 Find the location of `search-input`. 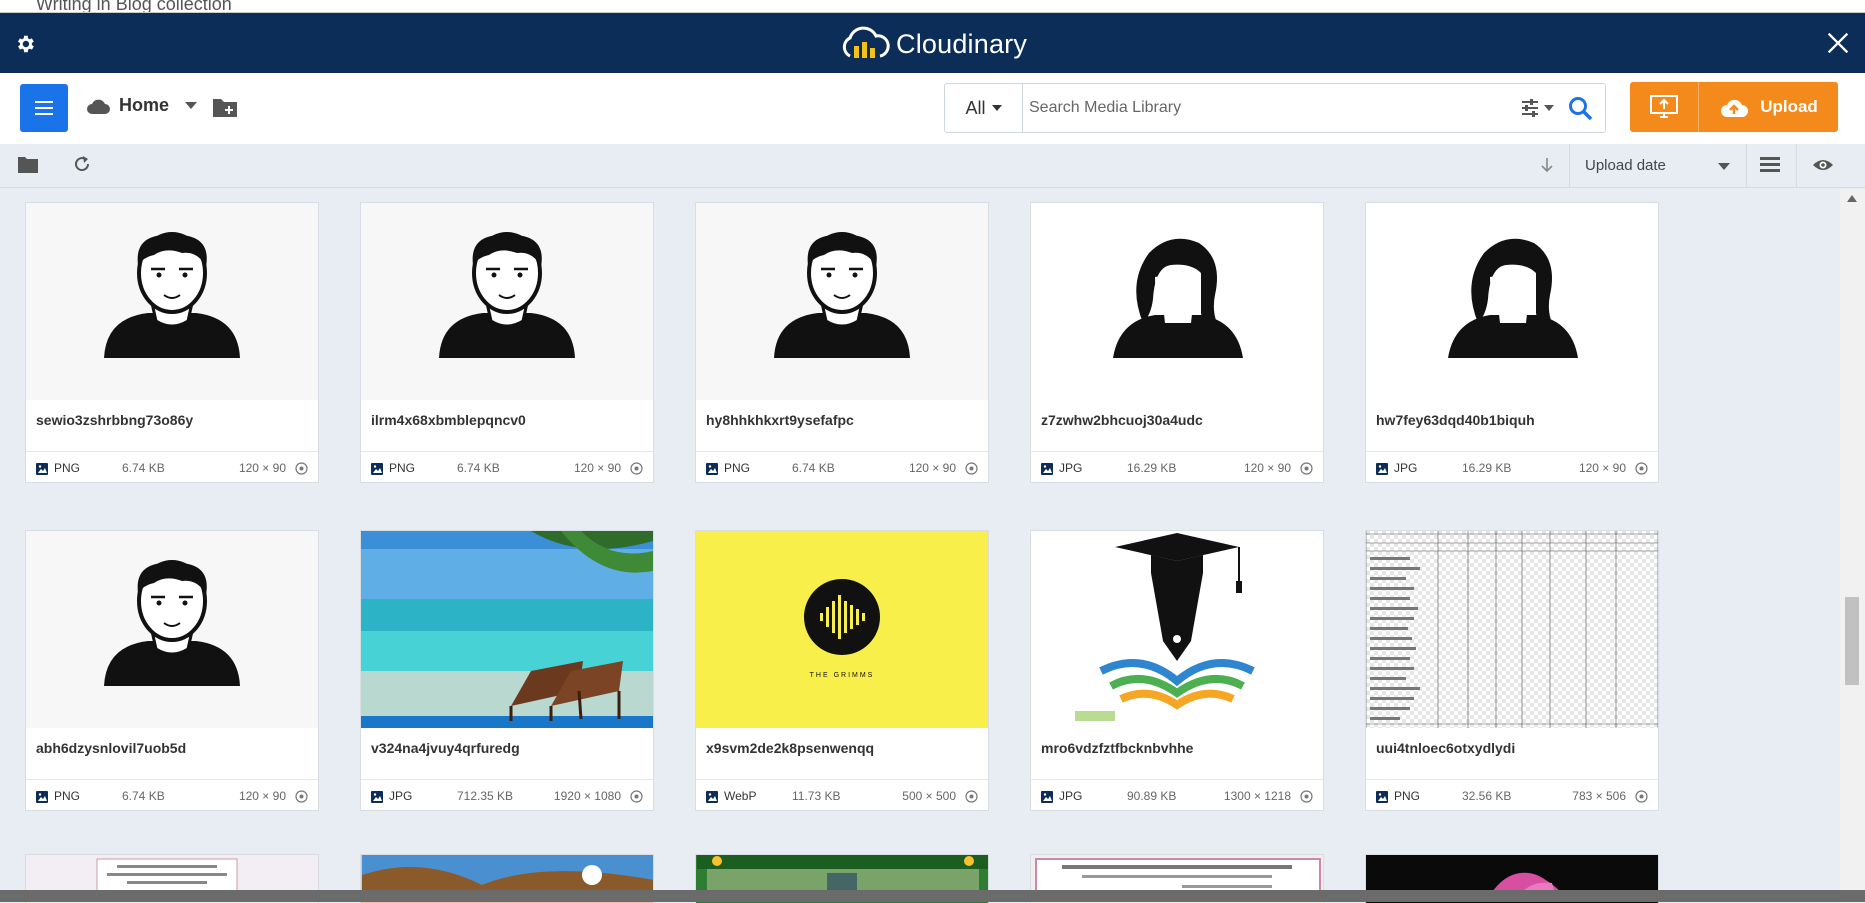

search-input is located at coordinates (1274, 108).